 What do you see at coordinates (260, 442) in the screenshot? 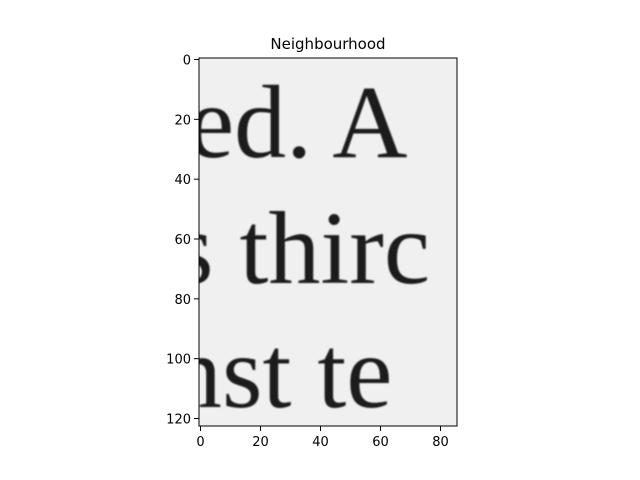
I see `x-tick-label: 20` at bounding box center [260, 442].